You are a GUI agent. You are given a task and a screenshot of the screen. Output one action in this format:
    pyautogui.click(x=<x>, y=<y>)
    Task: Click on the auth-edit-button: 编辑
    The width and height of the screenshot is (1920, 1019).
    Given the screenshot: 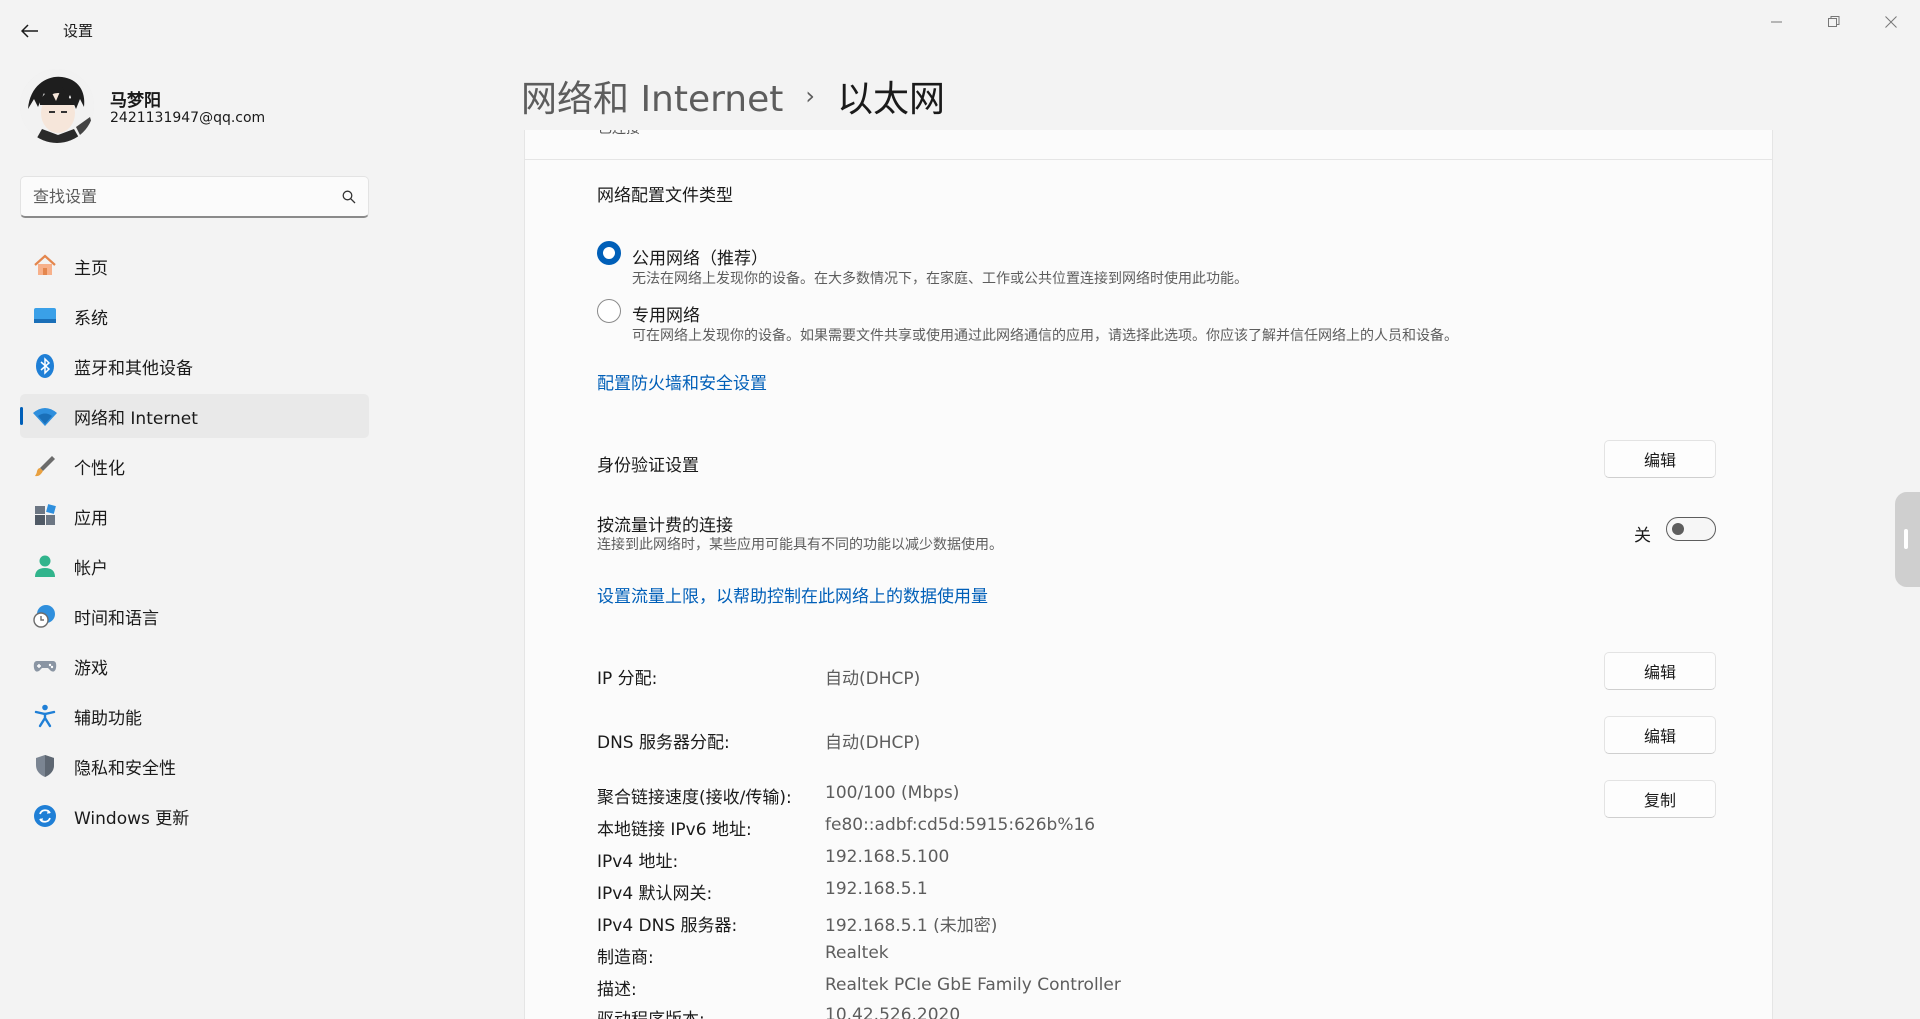 What is the action you would take?
    pyautogui.click(x=1660, y=459)
    